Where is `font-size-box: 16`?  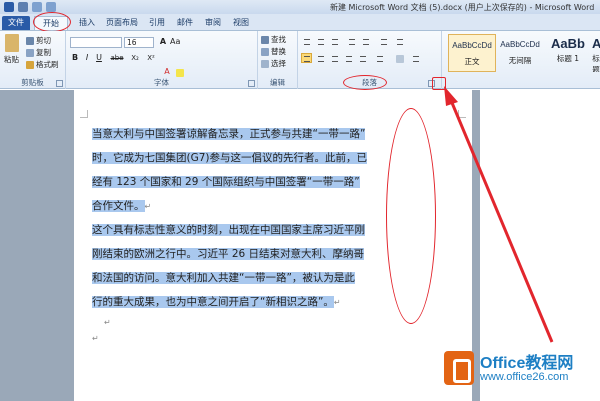 font-size-box: 16 is located at coordinates (139, 42).